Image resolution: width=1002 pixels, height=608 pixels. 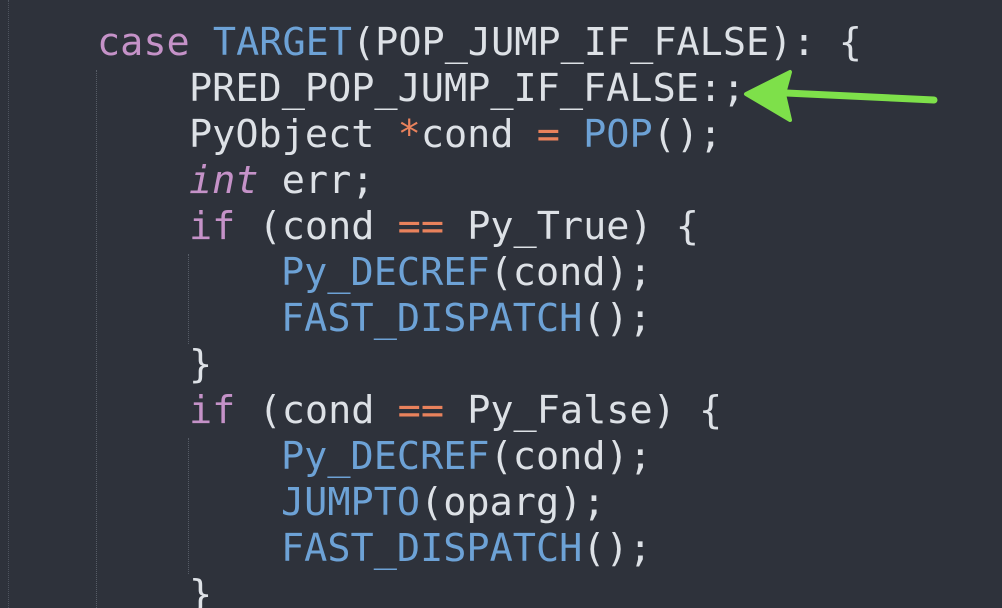 I want to click on type-pyobject: PyObject, so click(x=282, y=134).